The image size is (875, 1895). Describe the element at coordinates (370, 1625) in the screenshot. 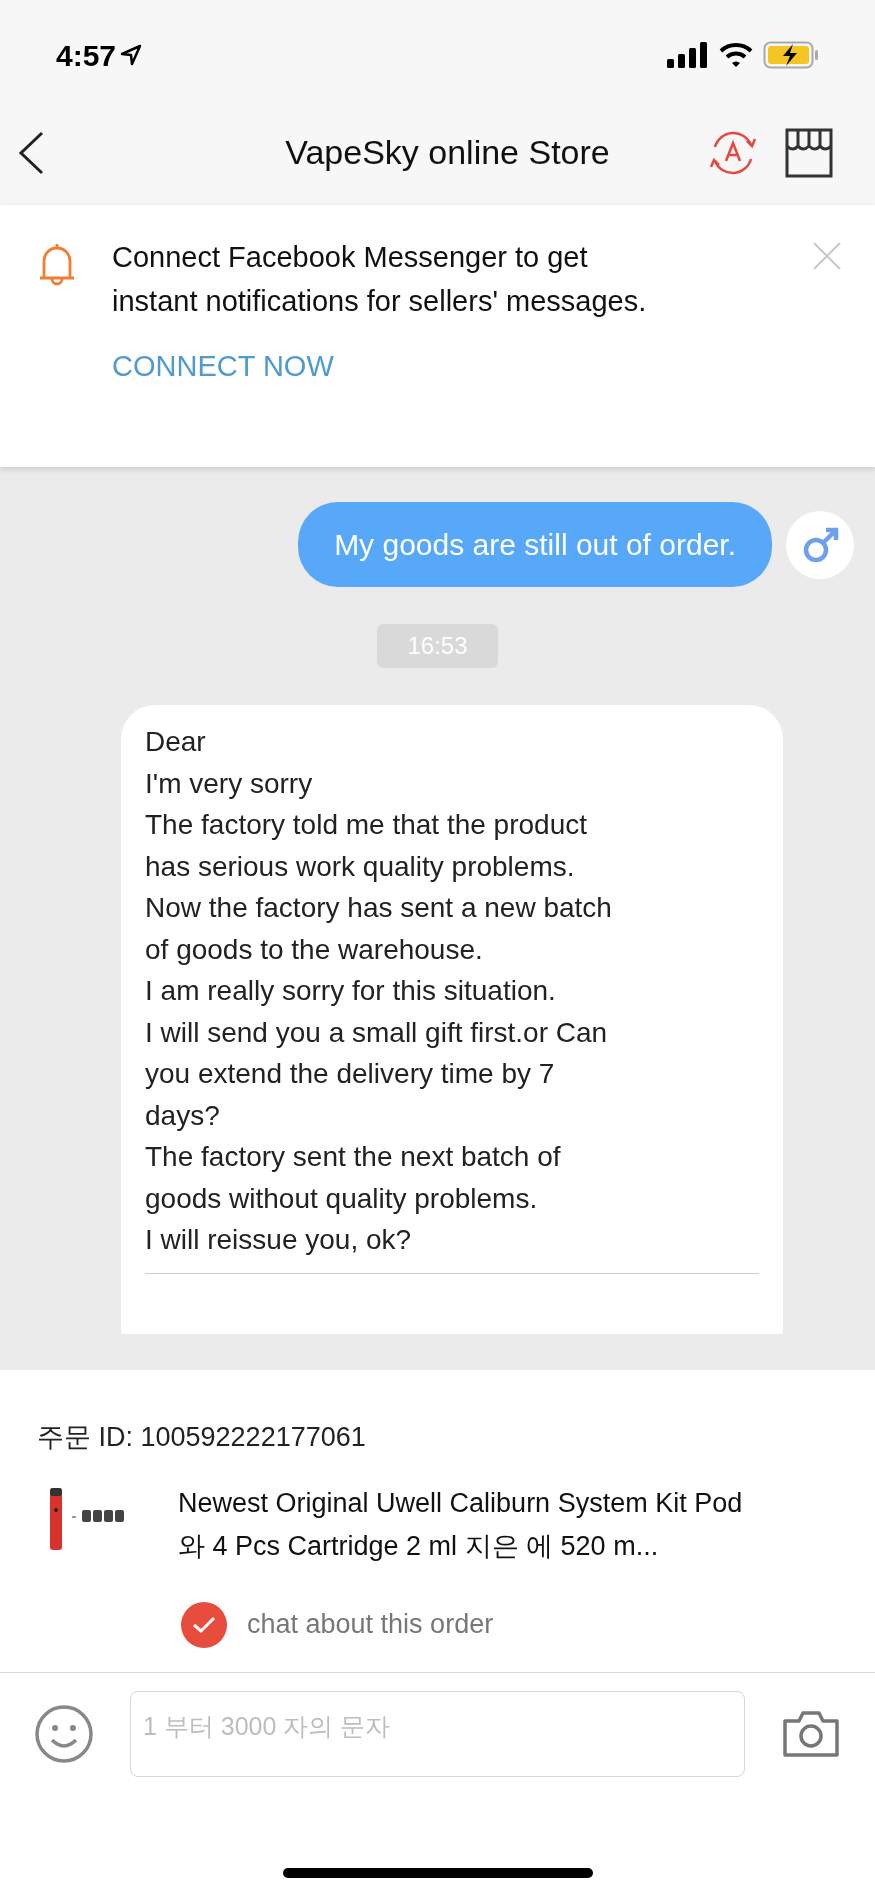

I see `chat-about-order-label: chat about this order` at that location.